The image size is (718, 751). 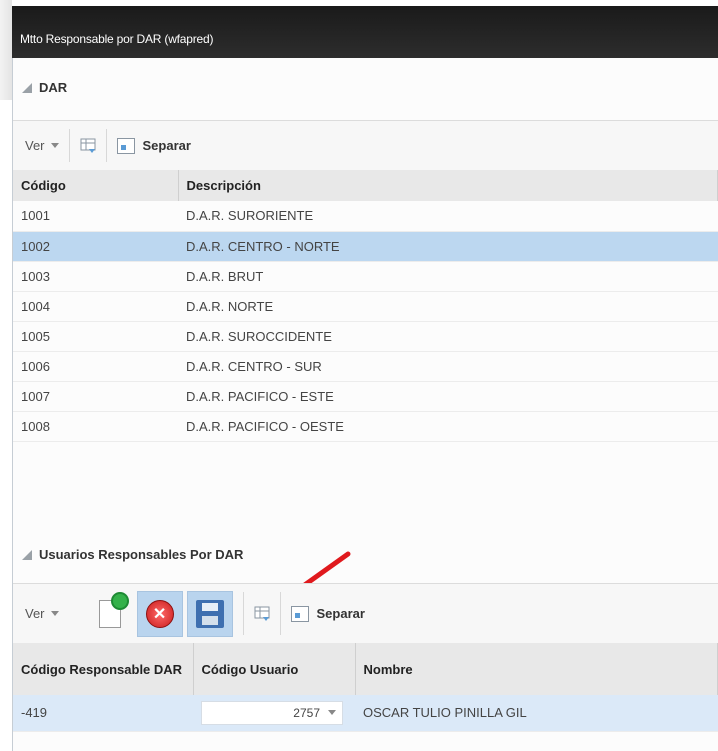 I want to click on users-section-title: Usuarios Responsables Por DAR, so click(x=141, y=554).